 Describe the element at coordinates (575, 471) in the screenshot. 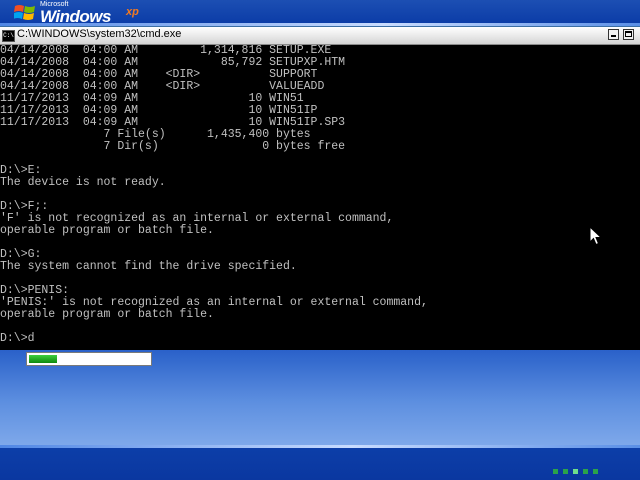

I see `activity-dot-active` at that location.